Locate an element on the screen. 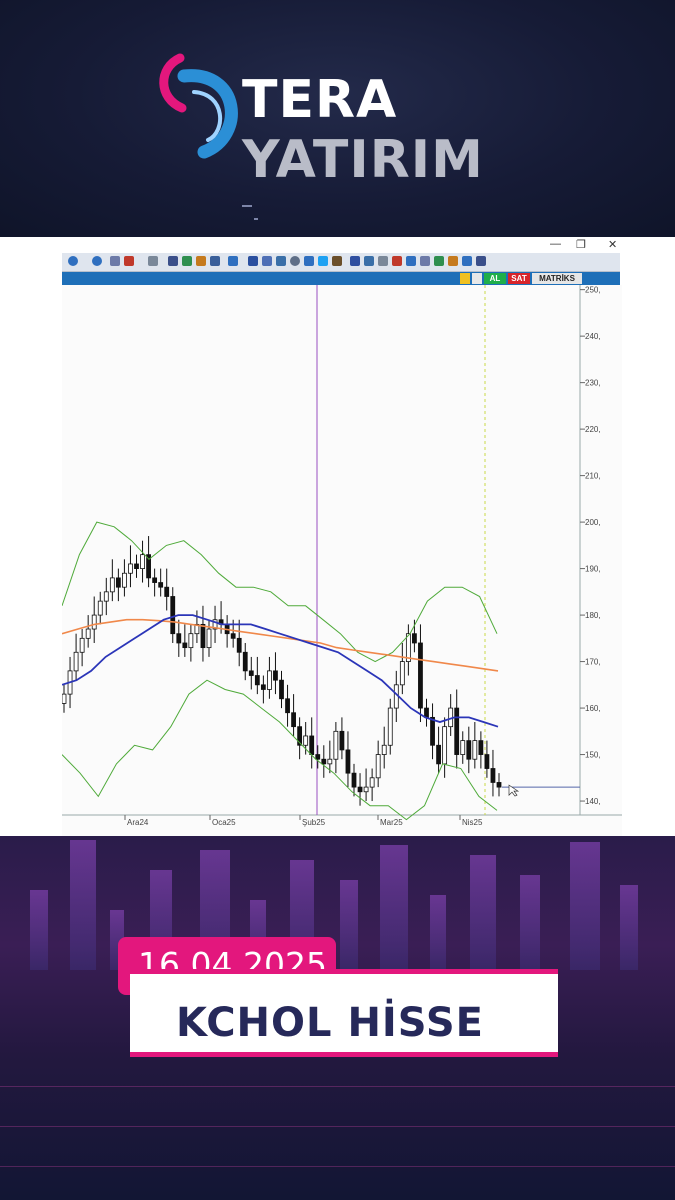 This screenshot has height=1200, width=675. y-tick-label: 220, is located at coordinates (593, 429).